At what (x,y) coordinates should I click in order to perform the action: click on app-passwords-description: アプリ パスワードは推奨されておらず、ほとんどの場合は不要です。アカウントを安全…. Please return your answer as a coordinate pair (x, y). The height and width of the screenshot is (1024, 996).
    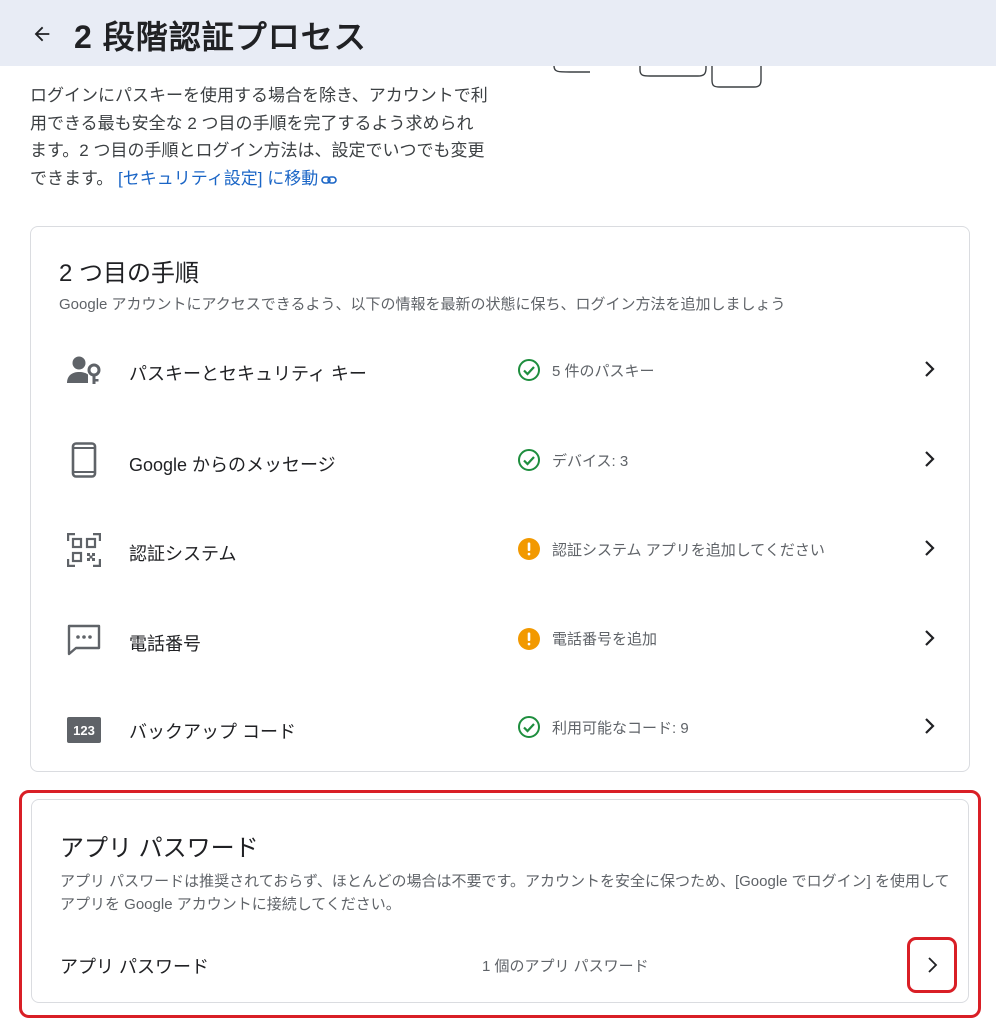
    Looking at the image, I should click on (505, 893).